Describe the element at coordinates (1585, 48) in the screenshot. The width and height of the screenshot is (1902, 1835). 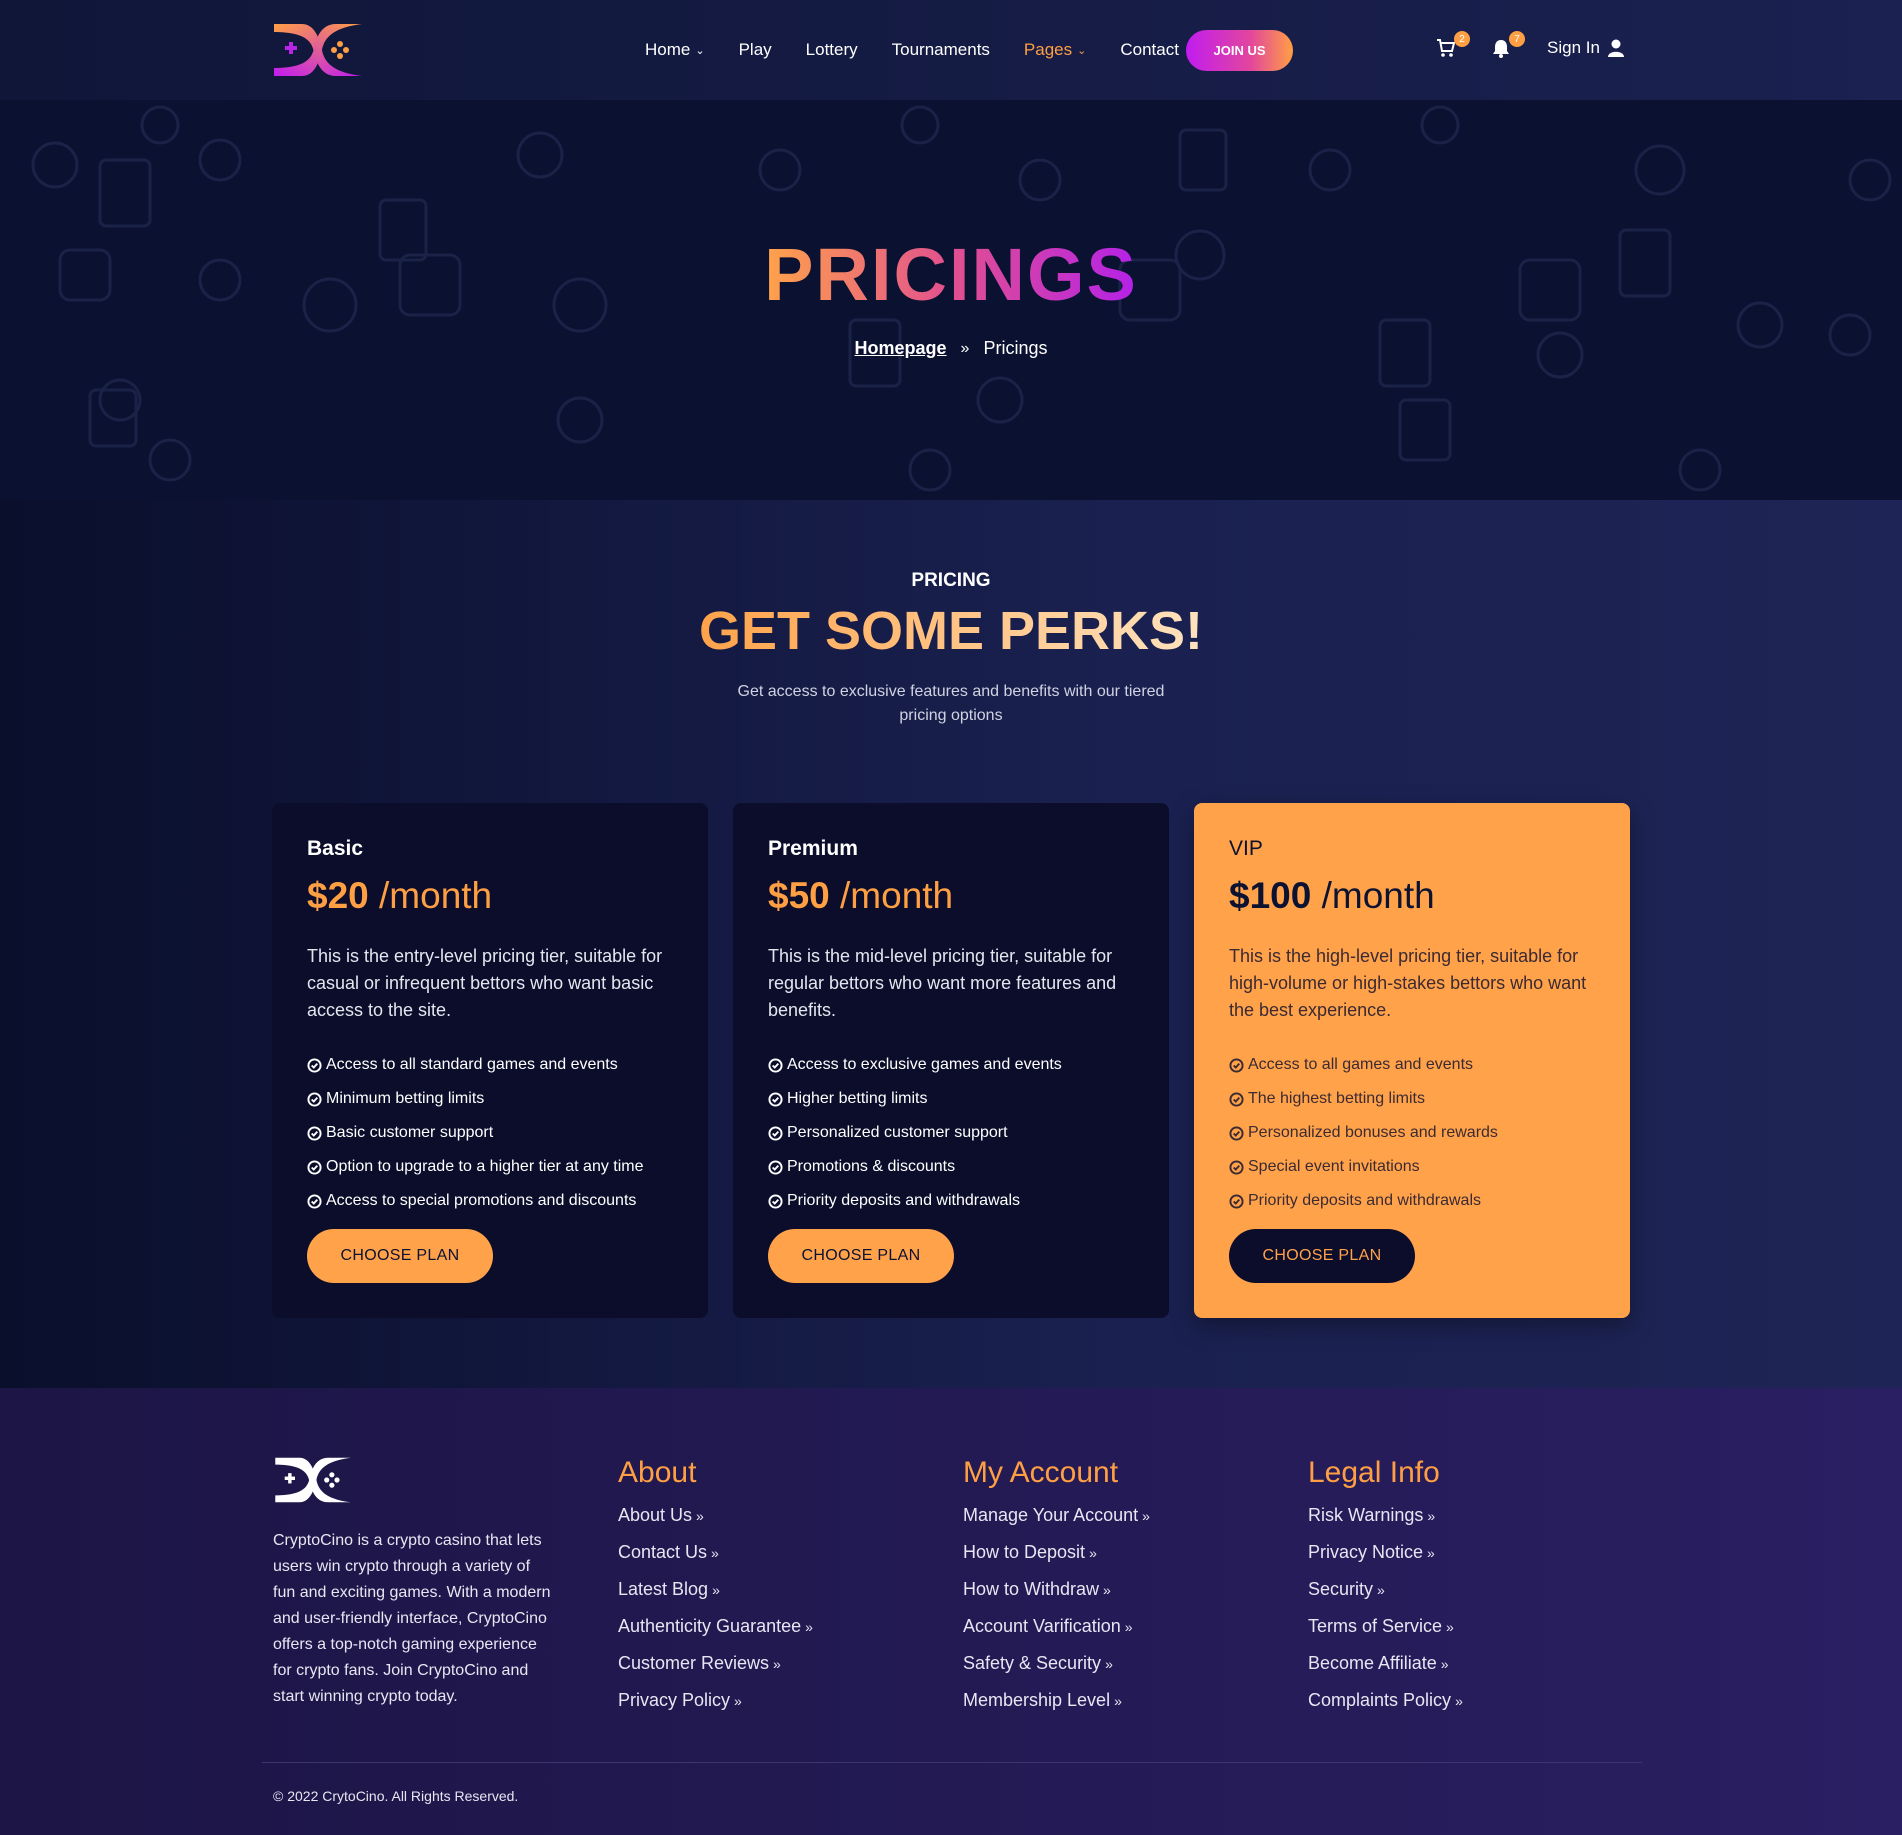
I see `sign-in-link: Sign In` at that location.